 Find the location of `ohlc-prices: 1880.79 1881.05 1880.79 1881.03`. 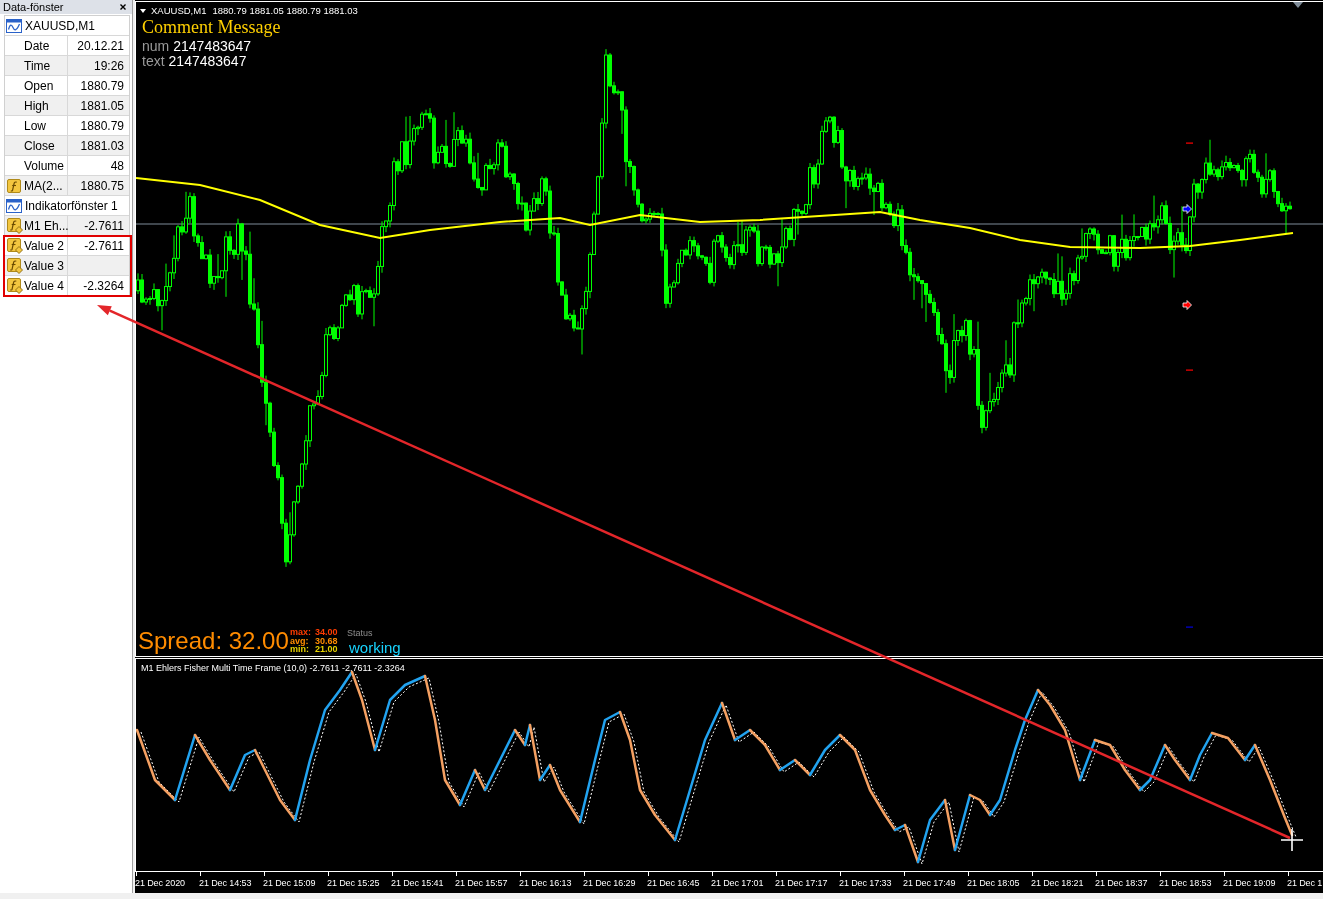

ohlc-prices: 1880.79 1881.05 1880.79 1881.03 is located at coordinates (285, 11).